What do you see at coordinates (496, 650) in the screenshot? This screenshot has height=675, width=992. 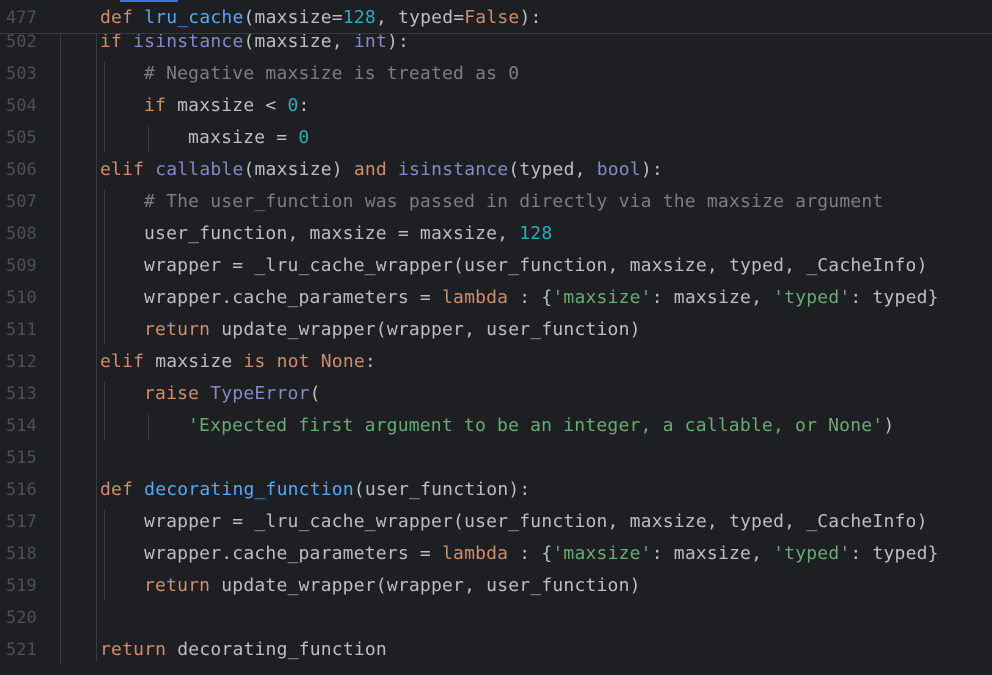 I see `code-line: 521 return decorating_function` at bounding box center [496, 650].